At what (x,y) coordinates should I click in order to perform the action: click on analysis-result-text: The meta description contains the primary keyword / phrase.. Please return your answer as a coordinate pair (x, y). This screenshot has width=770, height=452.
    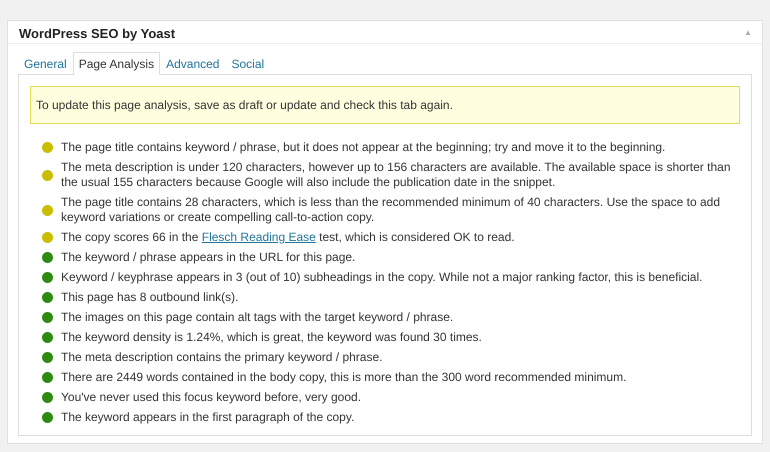
    Looking at the image, I should click on (221, 357).